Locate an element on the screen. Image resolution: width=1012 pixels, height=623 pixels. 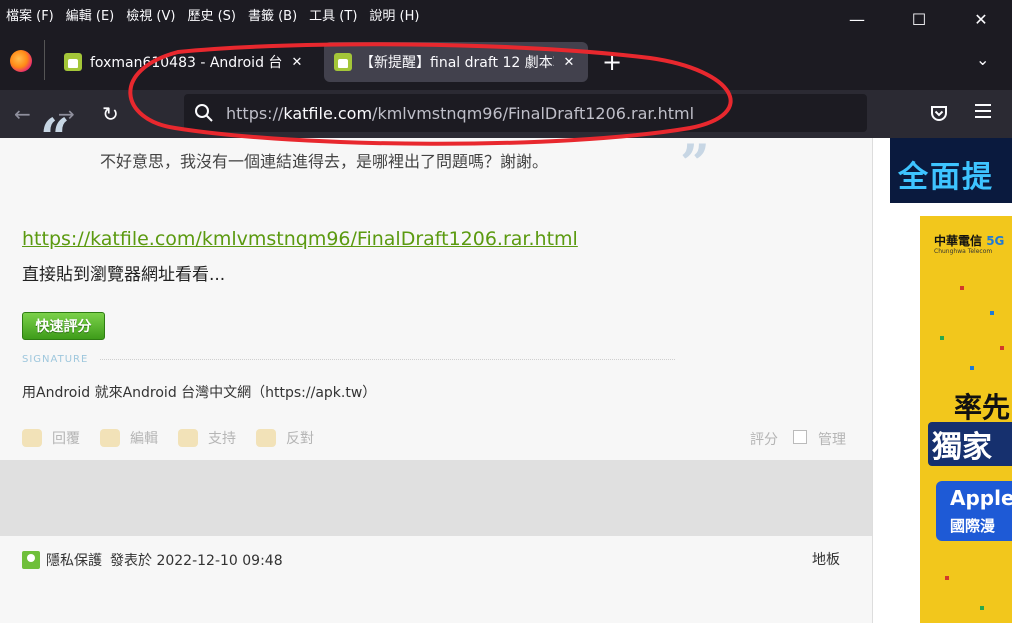
menu-edit: 編輯 (E) is located at coordinates (90, 14).